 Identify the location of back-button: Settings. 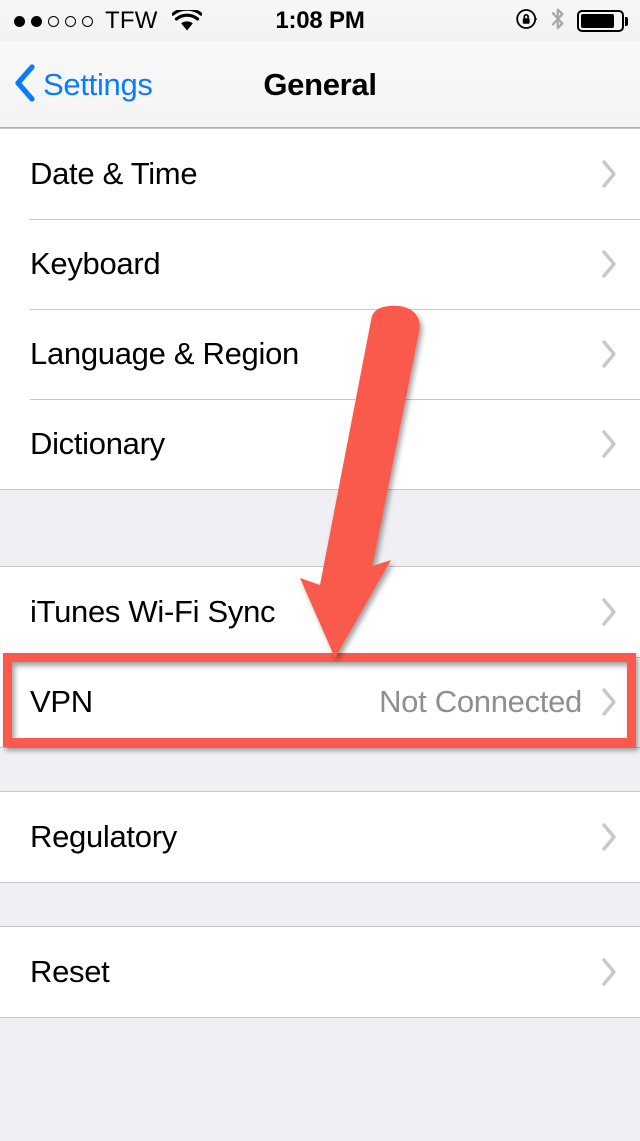
(83, 85).